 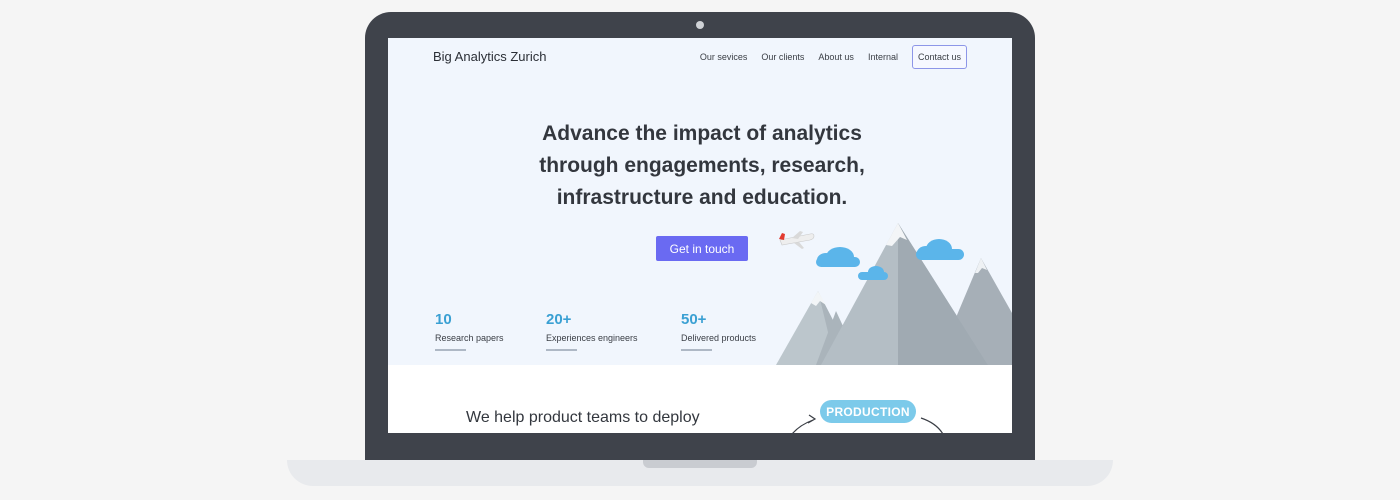 What do you see at coordinates (583, 417) in the screenshot?
I see `section-heading: We help product teams to deploy` at bounding box center [583, 417].